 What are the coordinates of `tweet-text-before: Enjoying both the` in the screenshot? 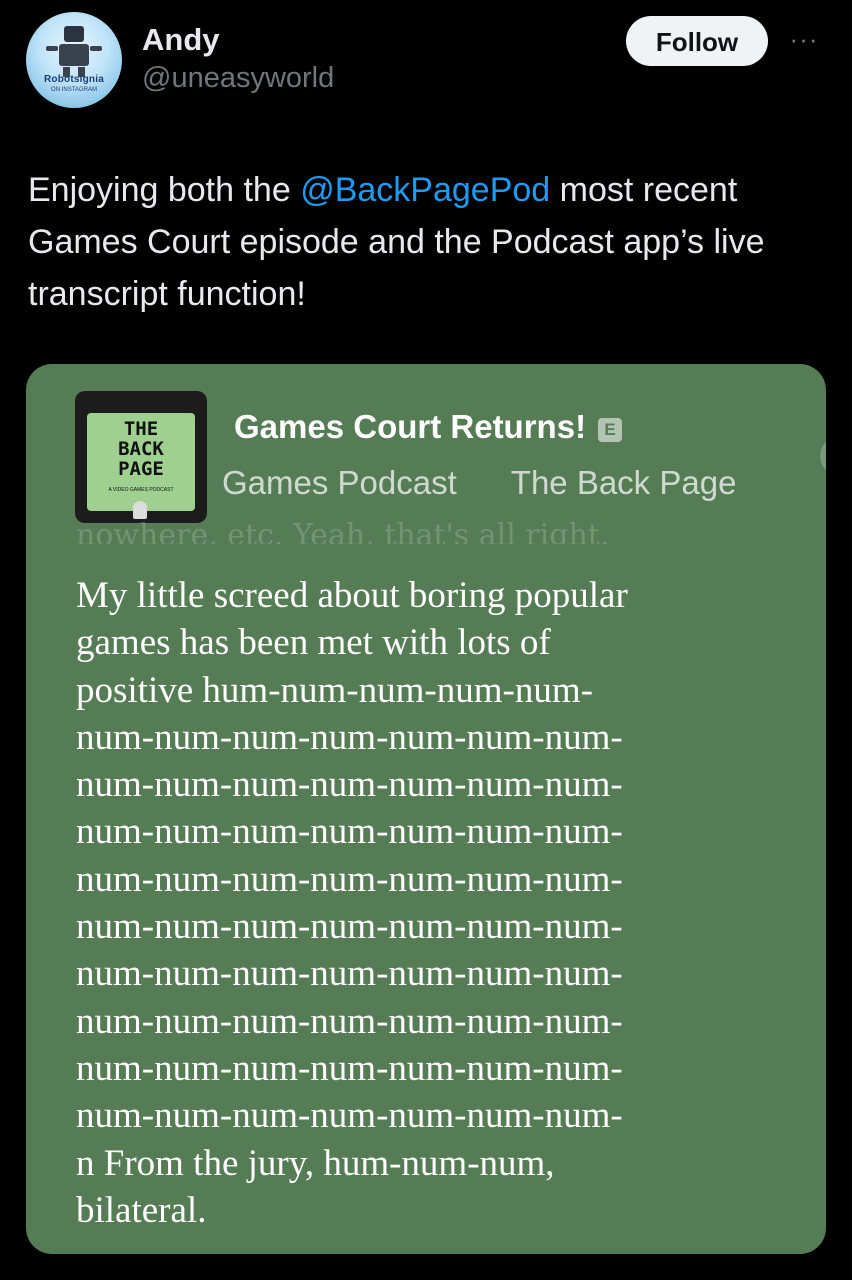 It's located at (164, 190).